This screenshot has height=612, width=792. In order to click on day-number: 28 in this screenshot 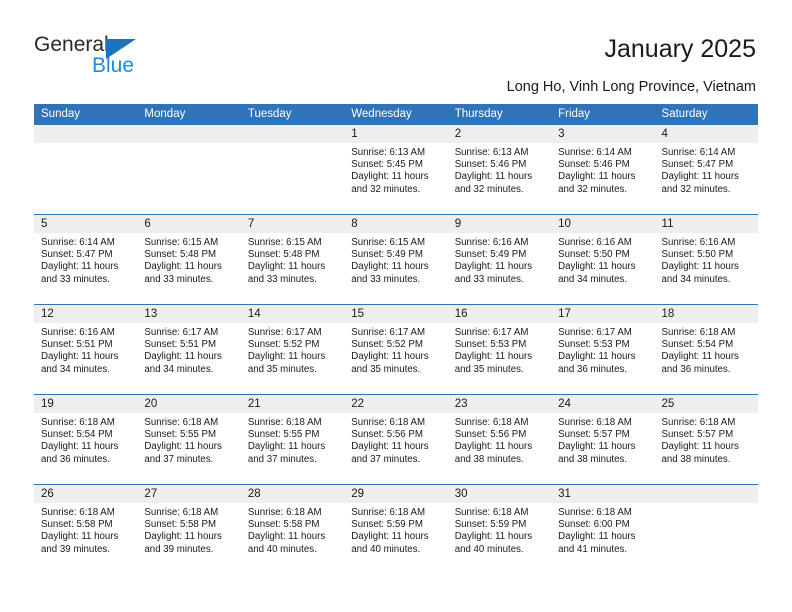, I will do `click(292, 494)`.